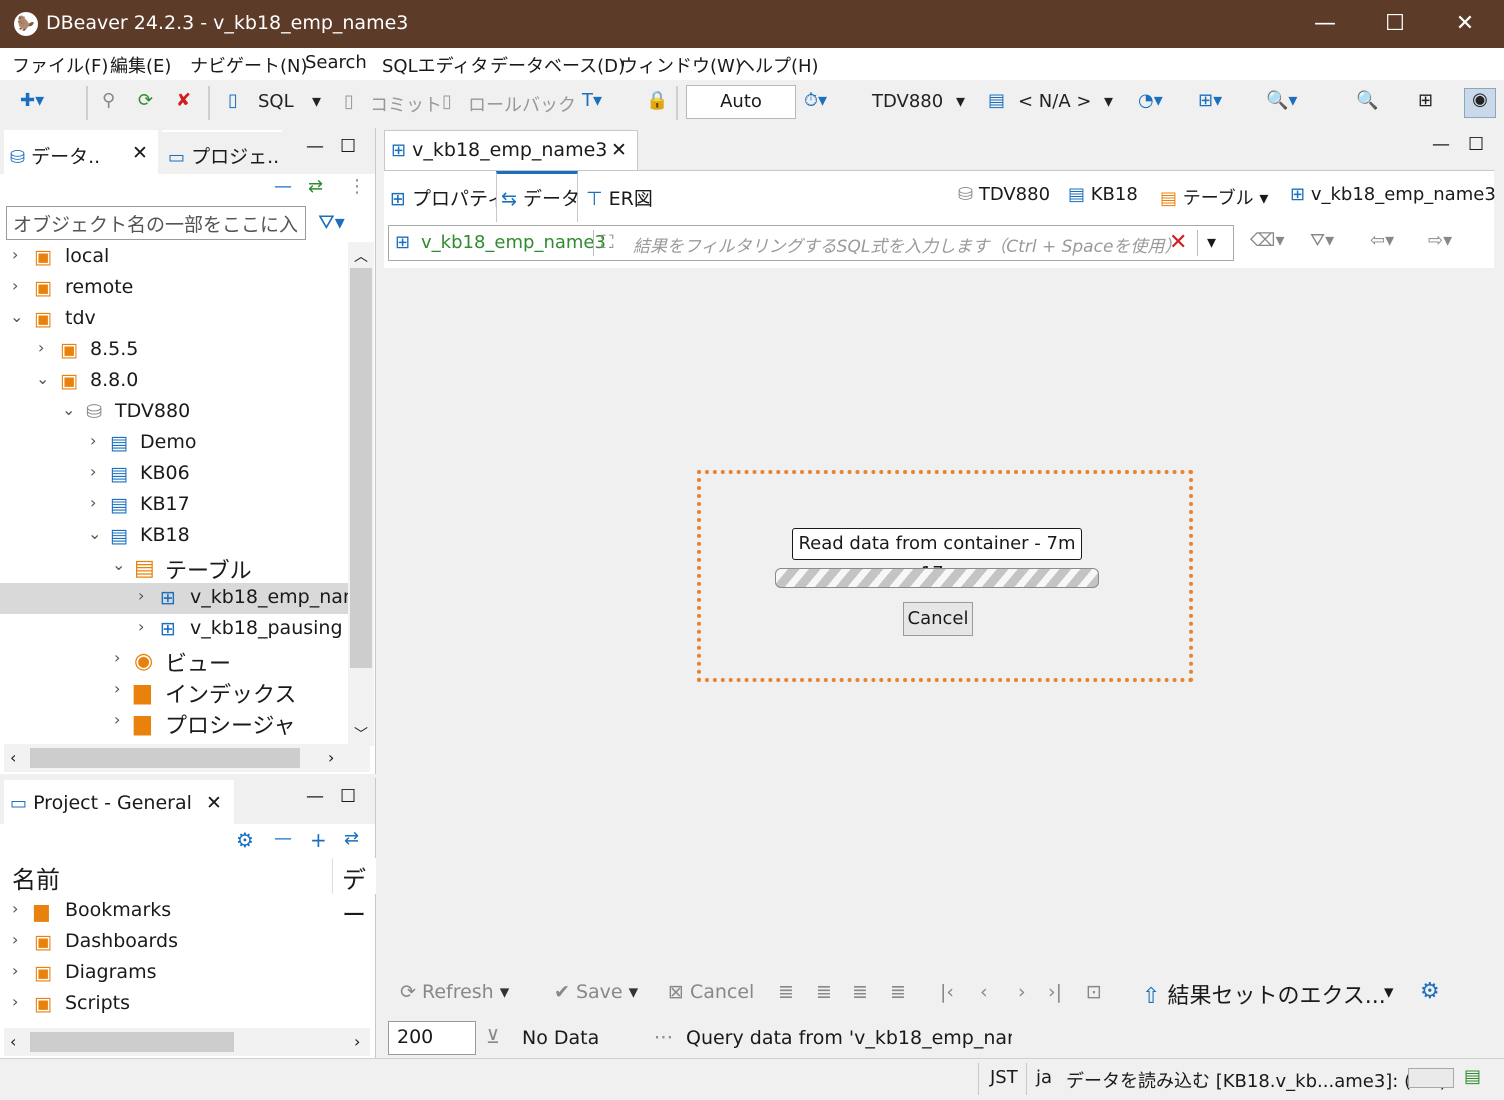 Image resolution: width=1504 pixels, height=1100 pixels. What do you see at coordinates (336, 62) in the screenshot?
I see `menu-search: Search` at bounding box center [336, 62].